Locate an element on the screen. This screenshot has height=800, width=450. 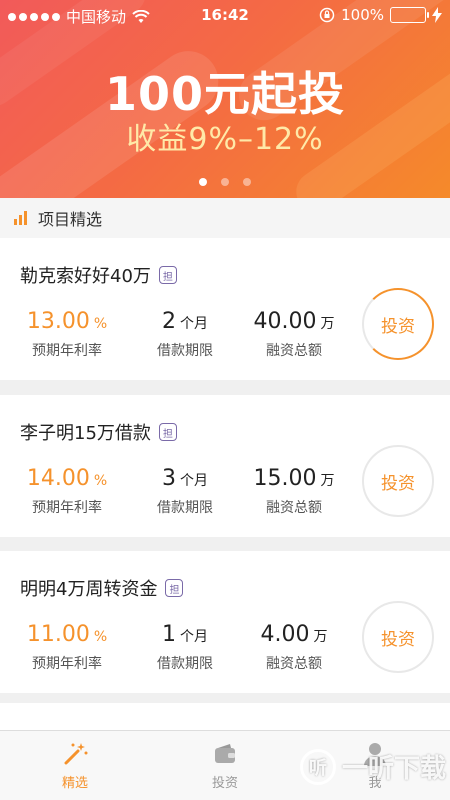
rate-metric: 11.00% 预期年利率 is located at coordinates (67, 647).